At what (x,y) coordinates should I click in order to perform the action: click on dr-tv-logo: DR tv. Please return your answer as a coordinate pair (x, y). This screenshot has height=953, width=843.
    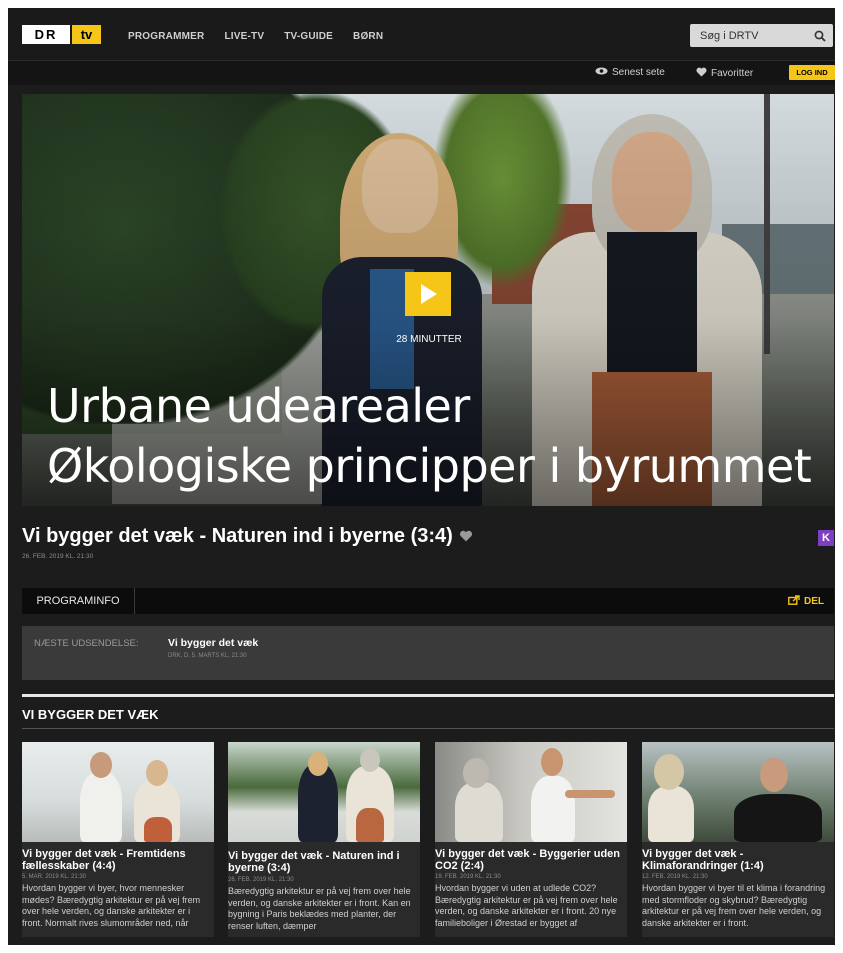
    Looking at the image, I should click on (61, 34).